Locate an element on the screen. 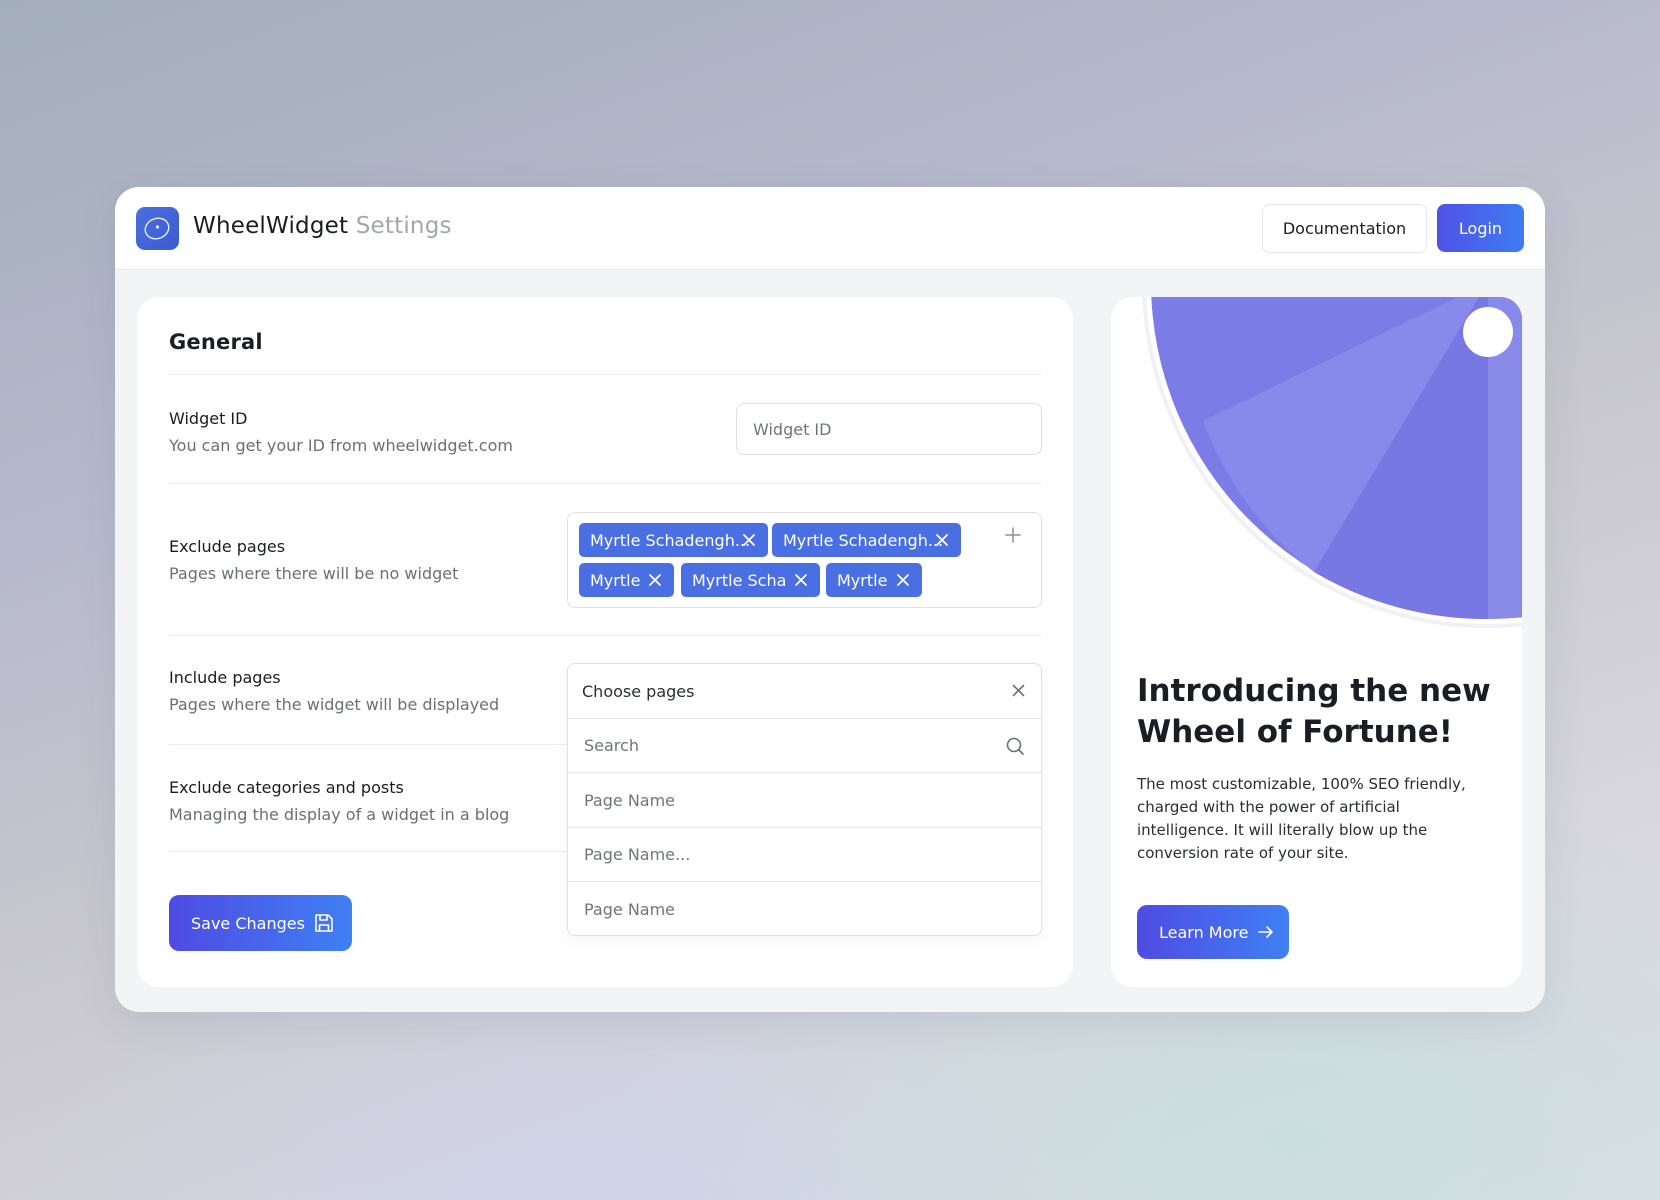  add-page-icon is located at coordinates (1013, 535).